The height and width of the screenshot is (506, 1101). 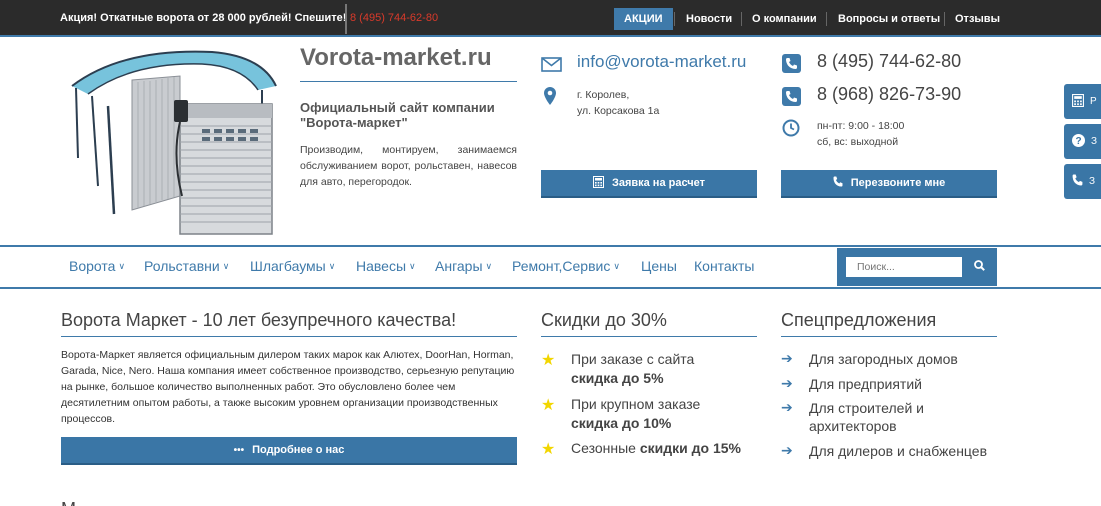 I want to click on top-nav-reviews: Отзывы, so click(x=977, y=19).